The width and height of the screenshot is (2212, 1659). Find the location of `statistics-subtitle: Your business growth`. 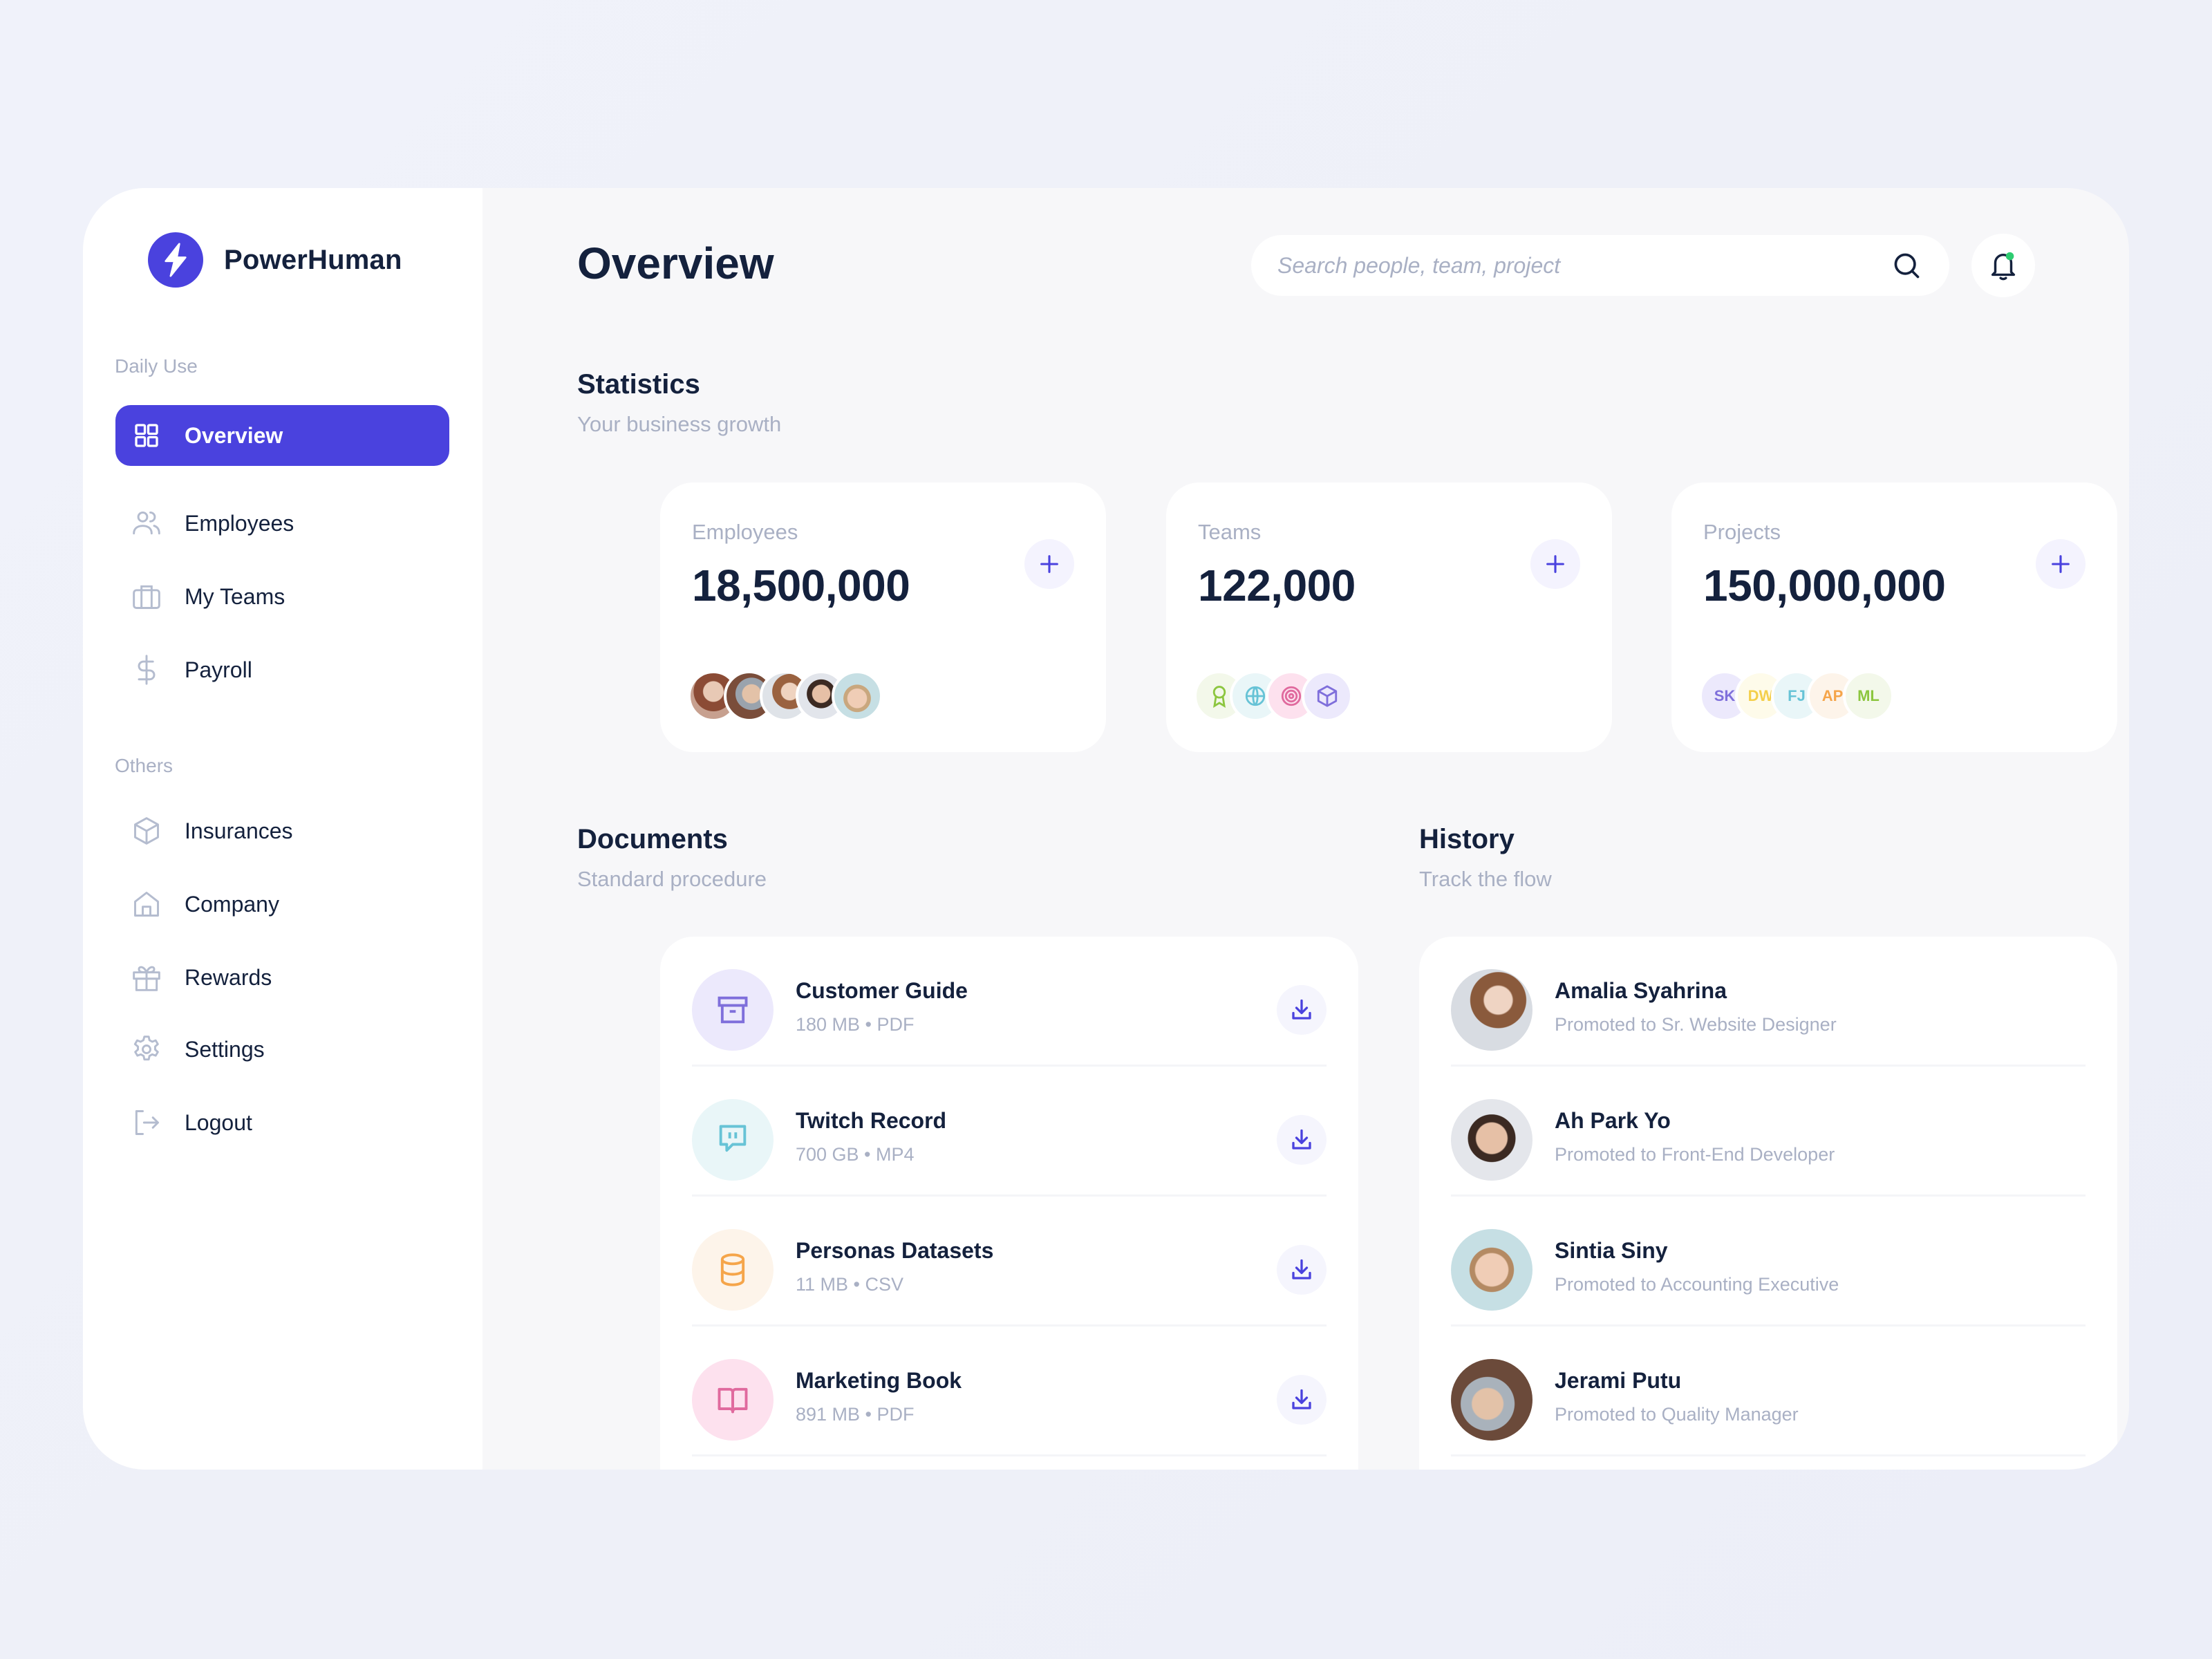

statistics-subtitle: Your business growth is located at coordinates (679, 424).